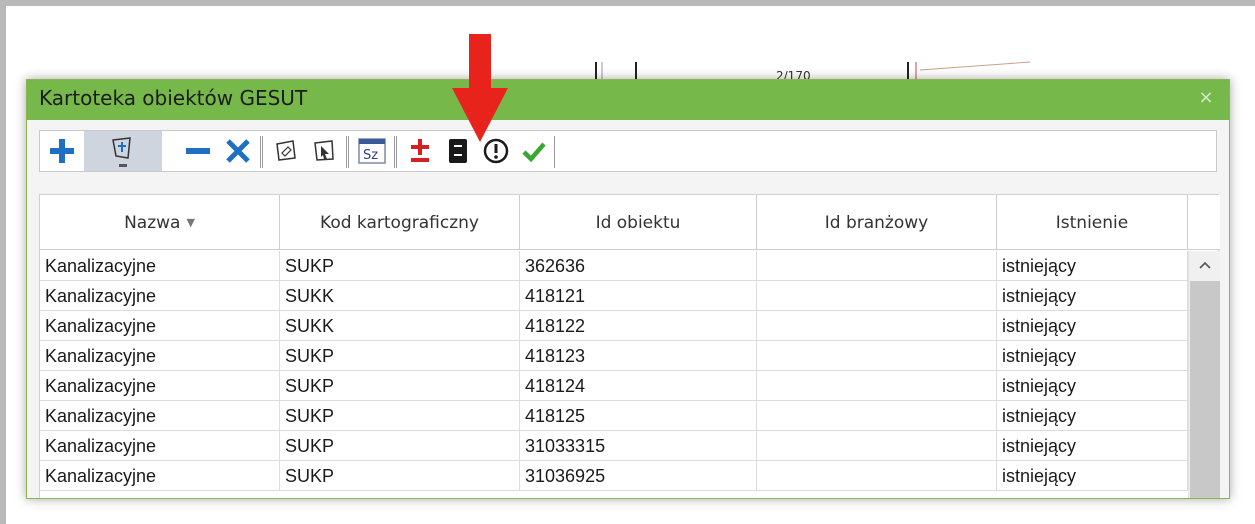  I want to click on table-row: Kanalizacyjne SUKK 418121 istniejący, so click(614, 296).